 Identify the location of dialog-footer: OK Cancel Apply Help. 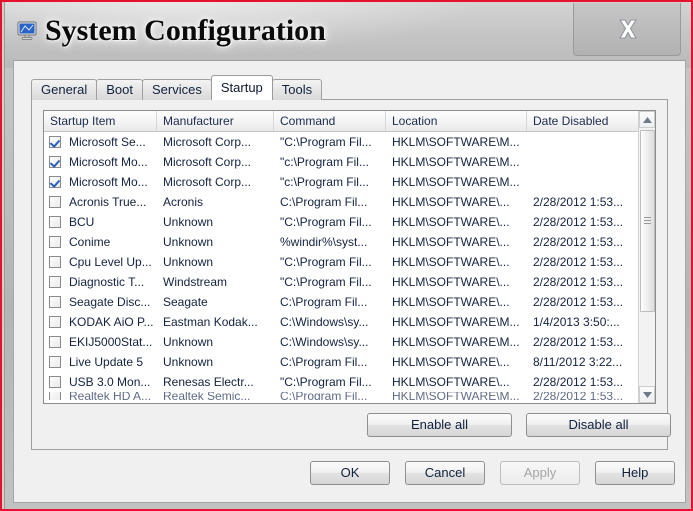
(350, 478).